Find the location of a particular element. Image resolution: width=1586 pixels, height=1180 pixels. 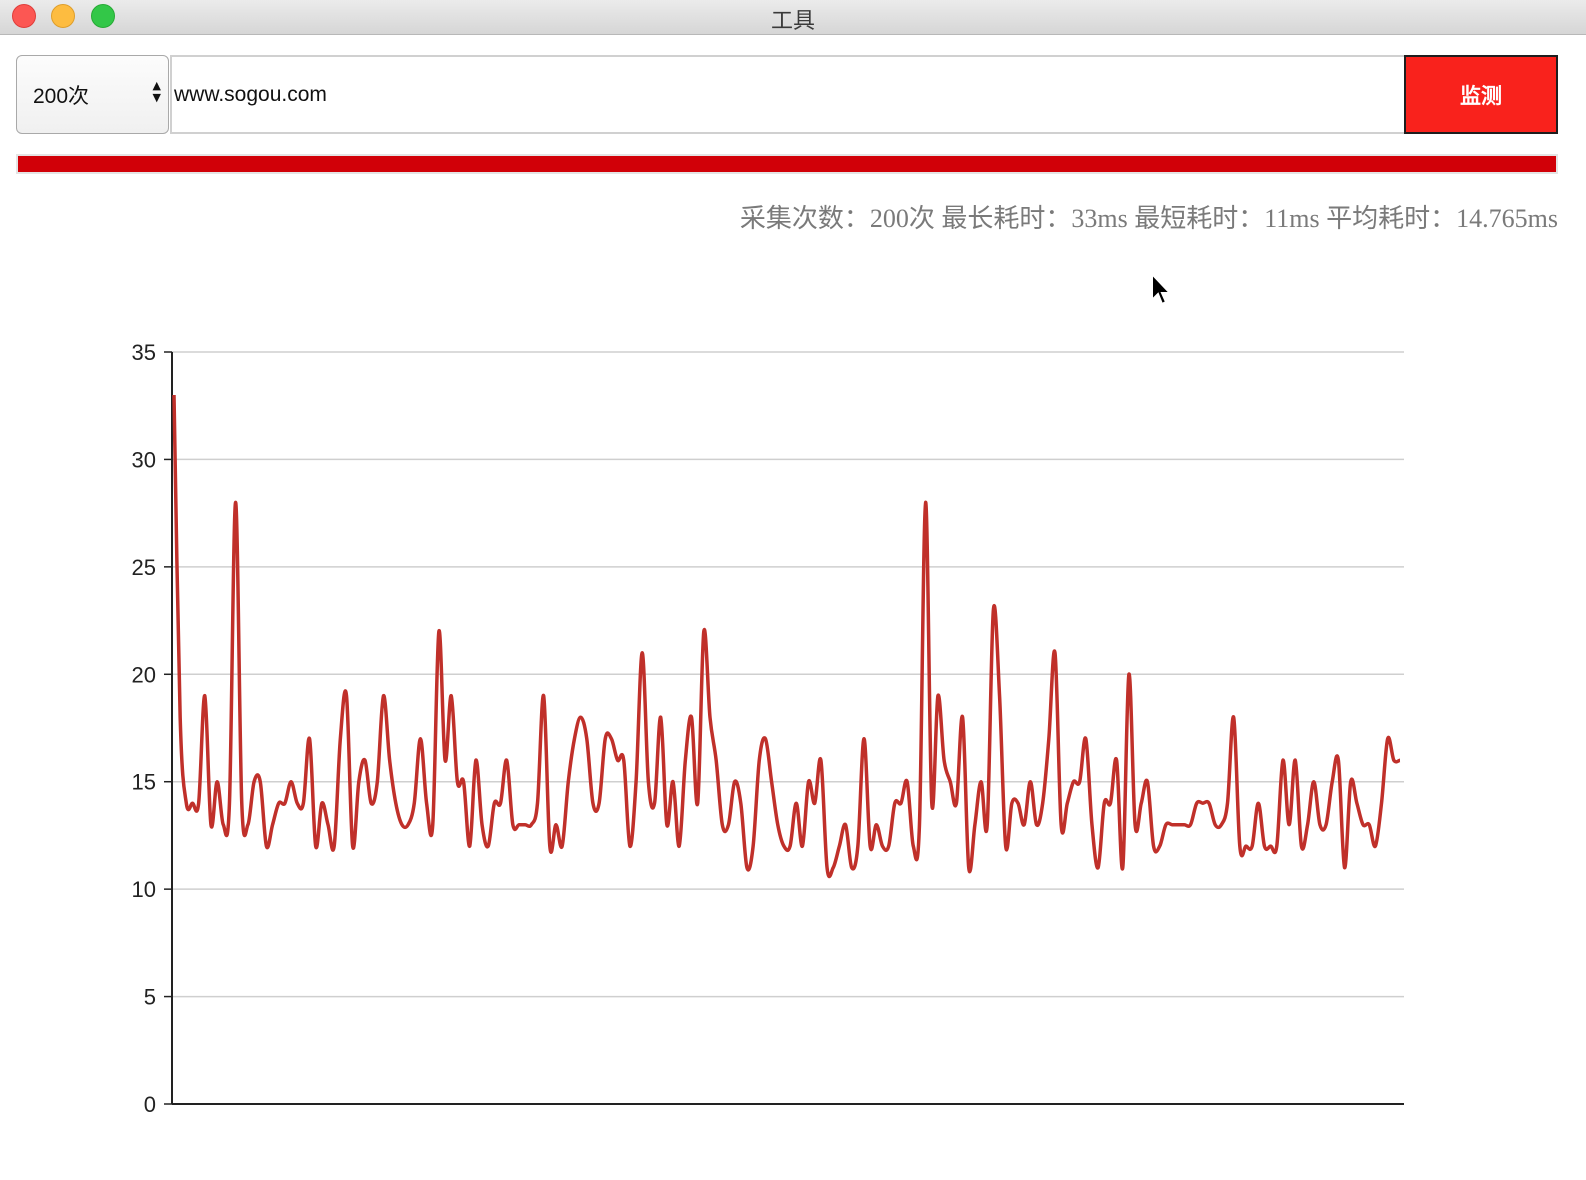

y-tick-label: 10 is located at coordinates (144, 889).